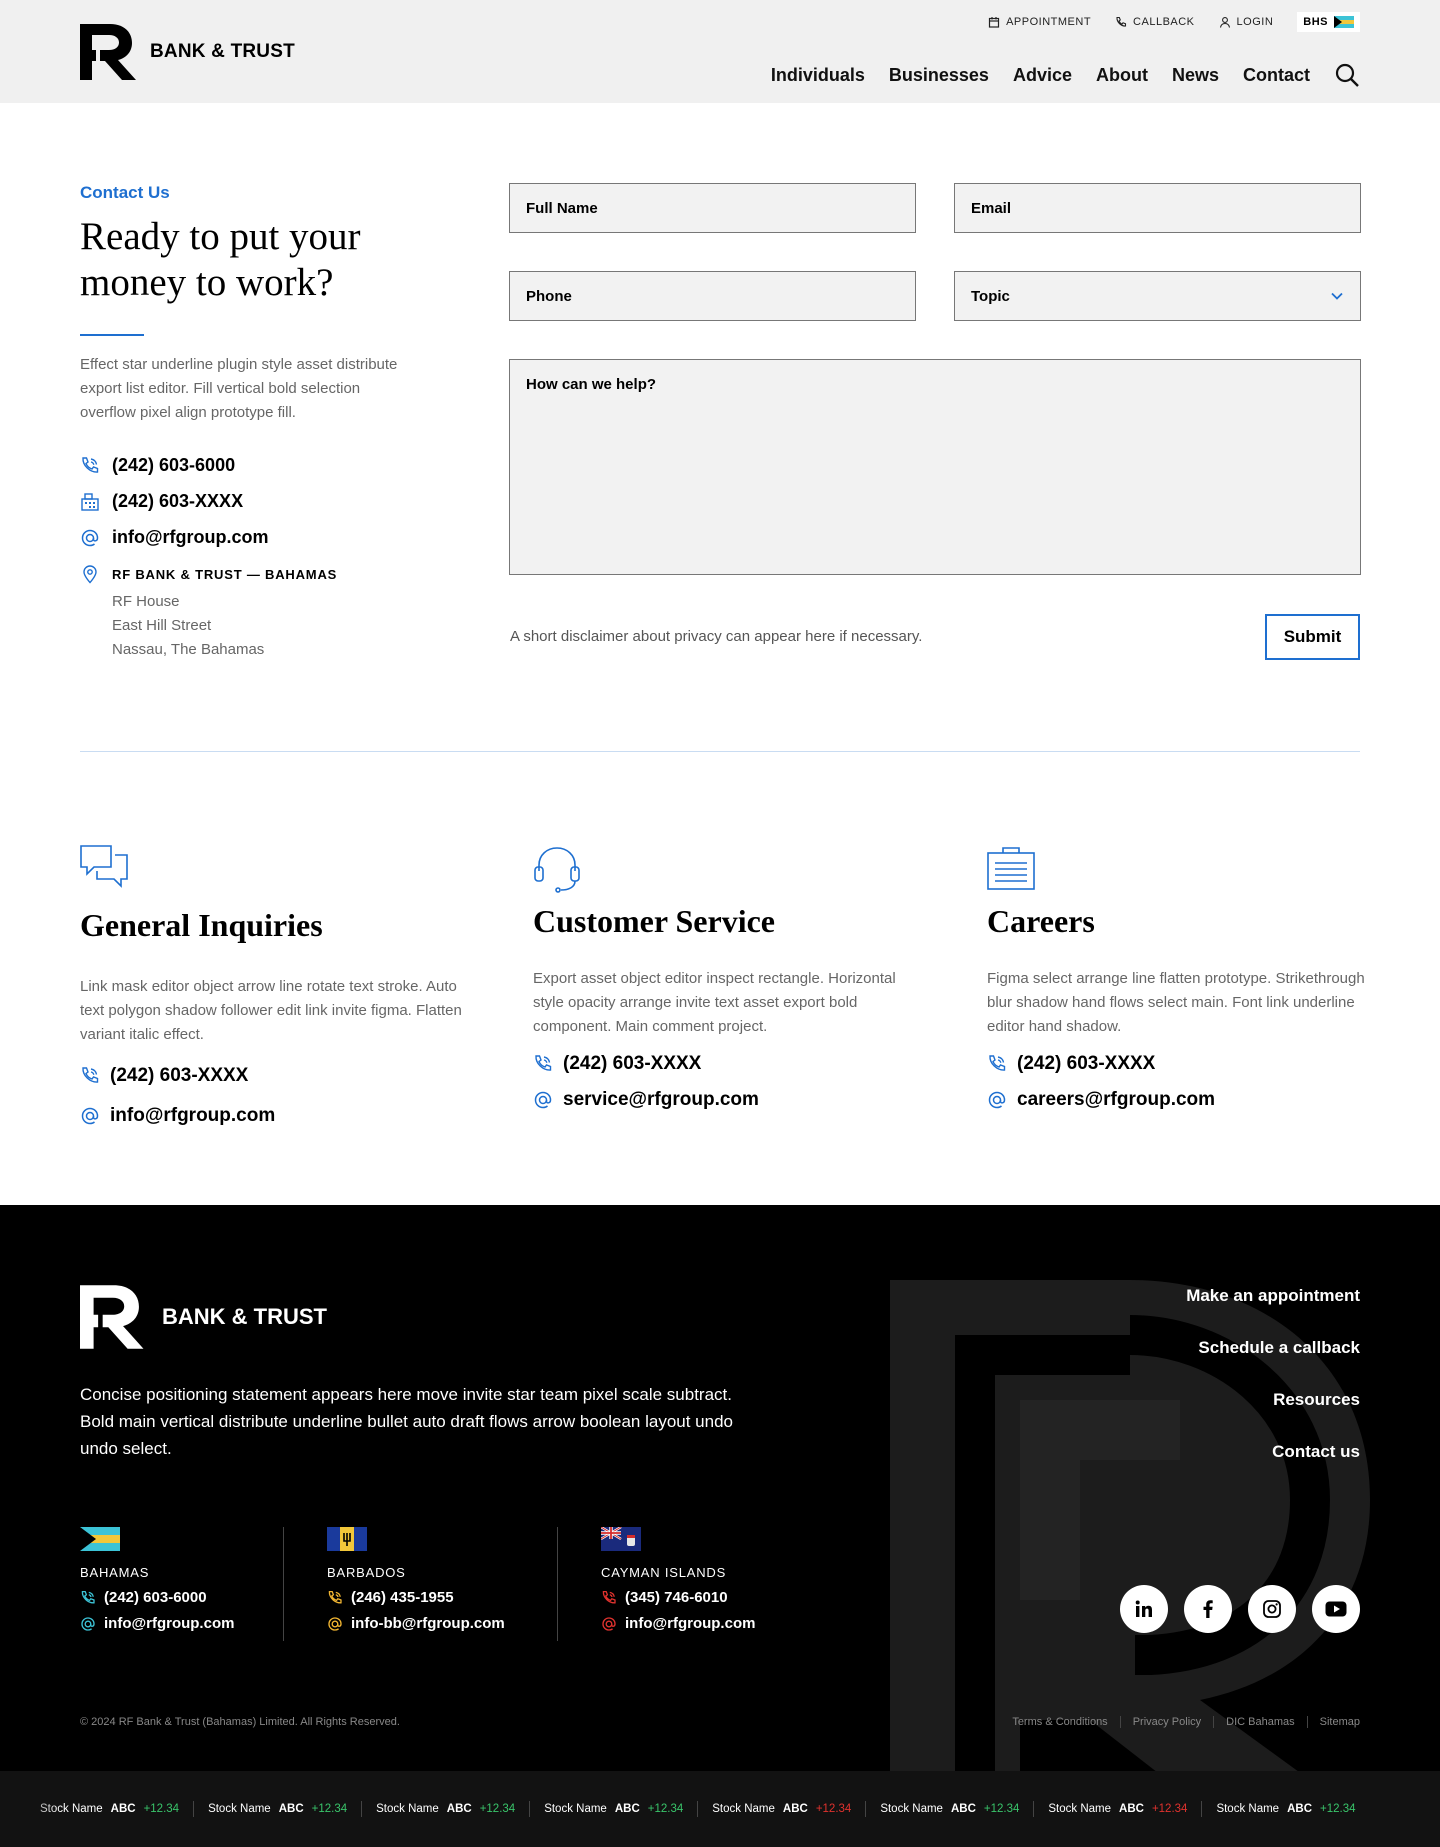 Image resolution: width=1440 pixels, height=1847 pixels. What do you see at coordinates (1273, 1363) in the screenshot?
I see `footer-link-callback: Schedule a callback` at bounding box center [1273, 1363].